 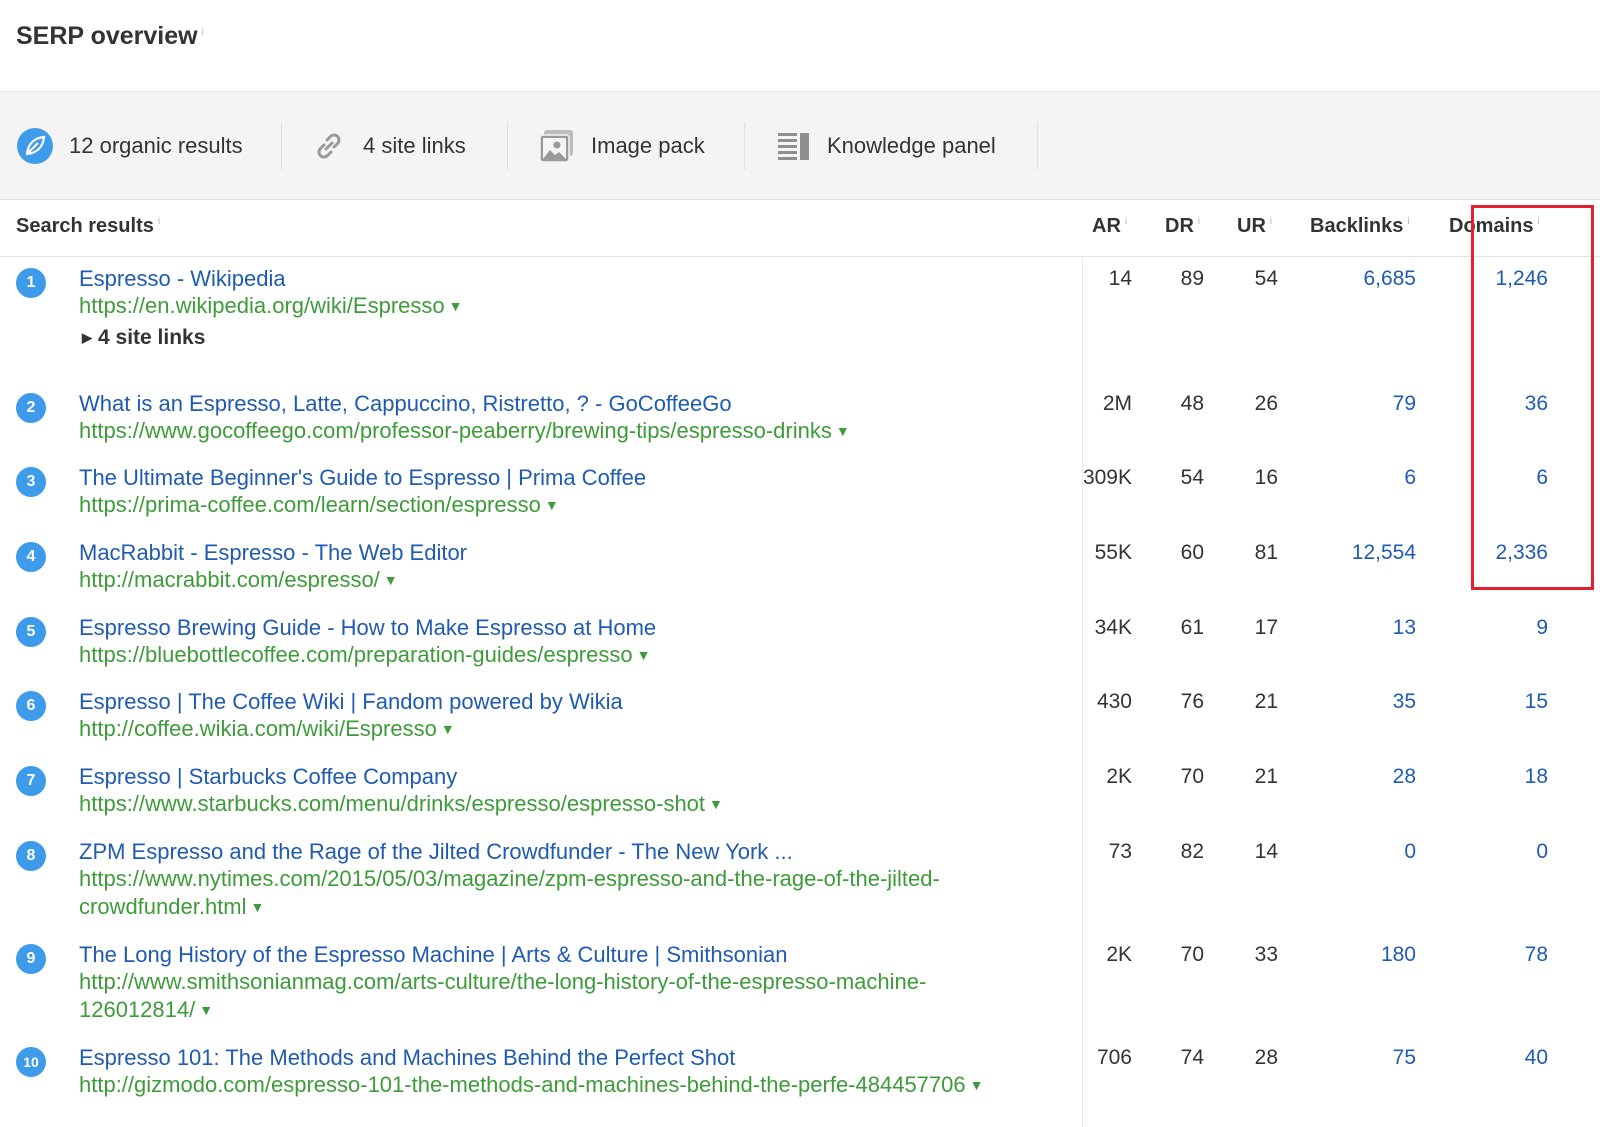 I want to click on column-header-search-results: Search results i, so click(x=88, y=226).